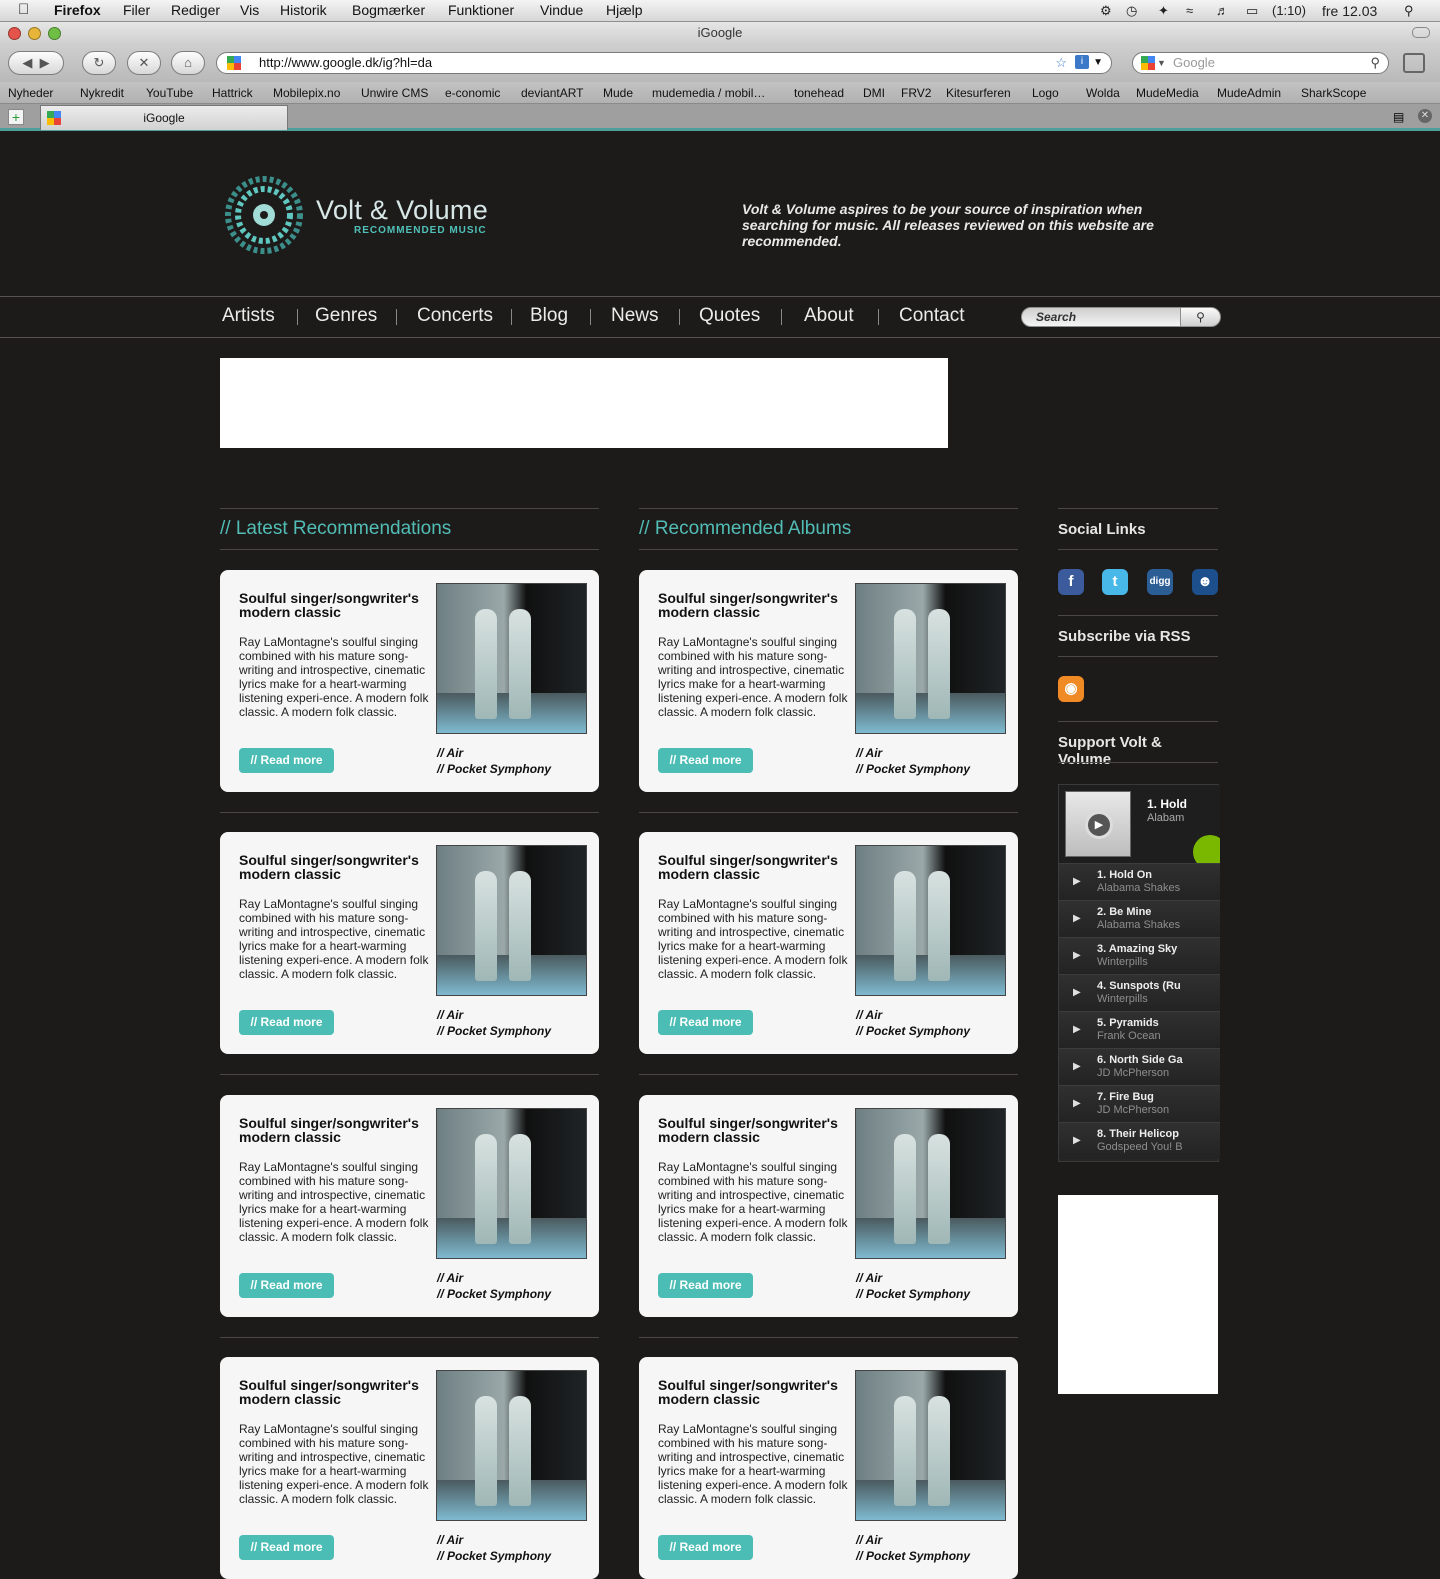 The image size is (1440, 1579). What do you see at coordinates (144, 63) in the screenshot?
I see `stop-button: ✕` at bounding box center [144, 63].